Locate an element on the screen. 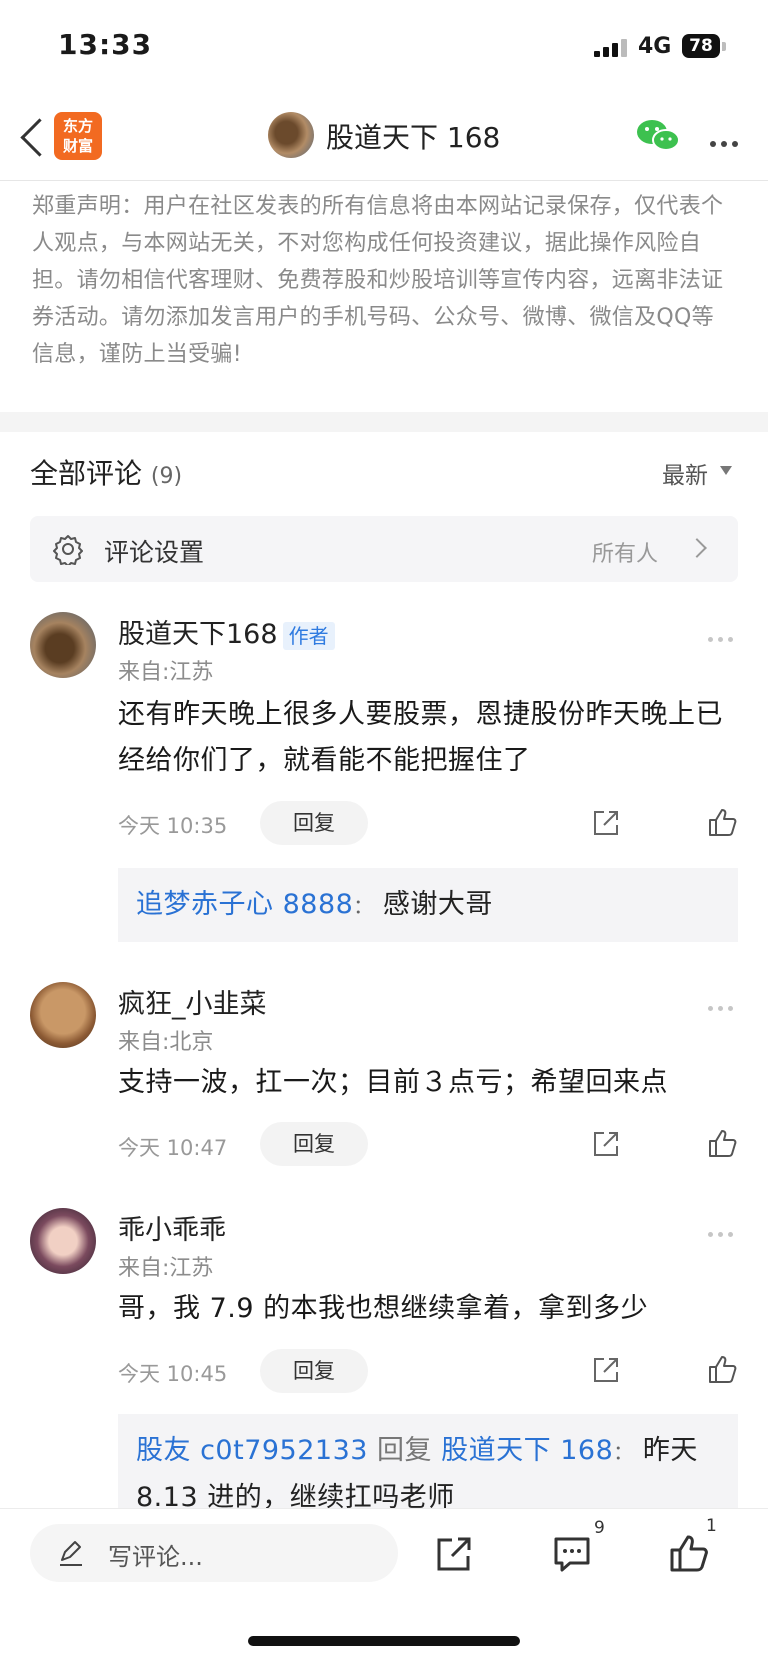 This screenshot has width=768, height=1663. comments-title: 全部评论 (9) is located at coordinates (106, 472).